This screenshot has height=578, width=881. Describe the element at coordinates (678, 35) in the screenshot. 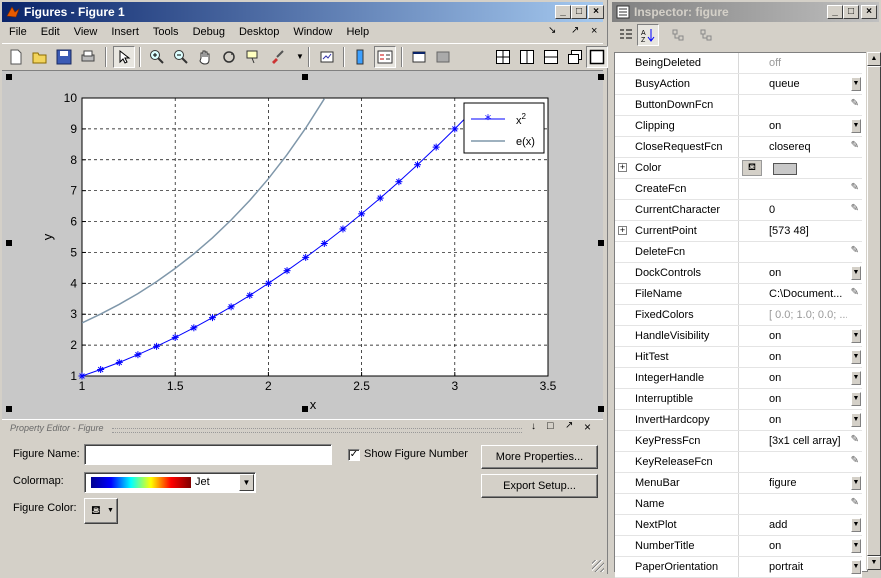

I see `expand-all-icon` at that location.